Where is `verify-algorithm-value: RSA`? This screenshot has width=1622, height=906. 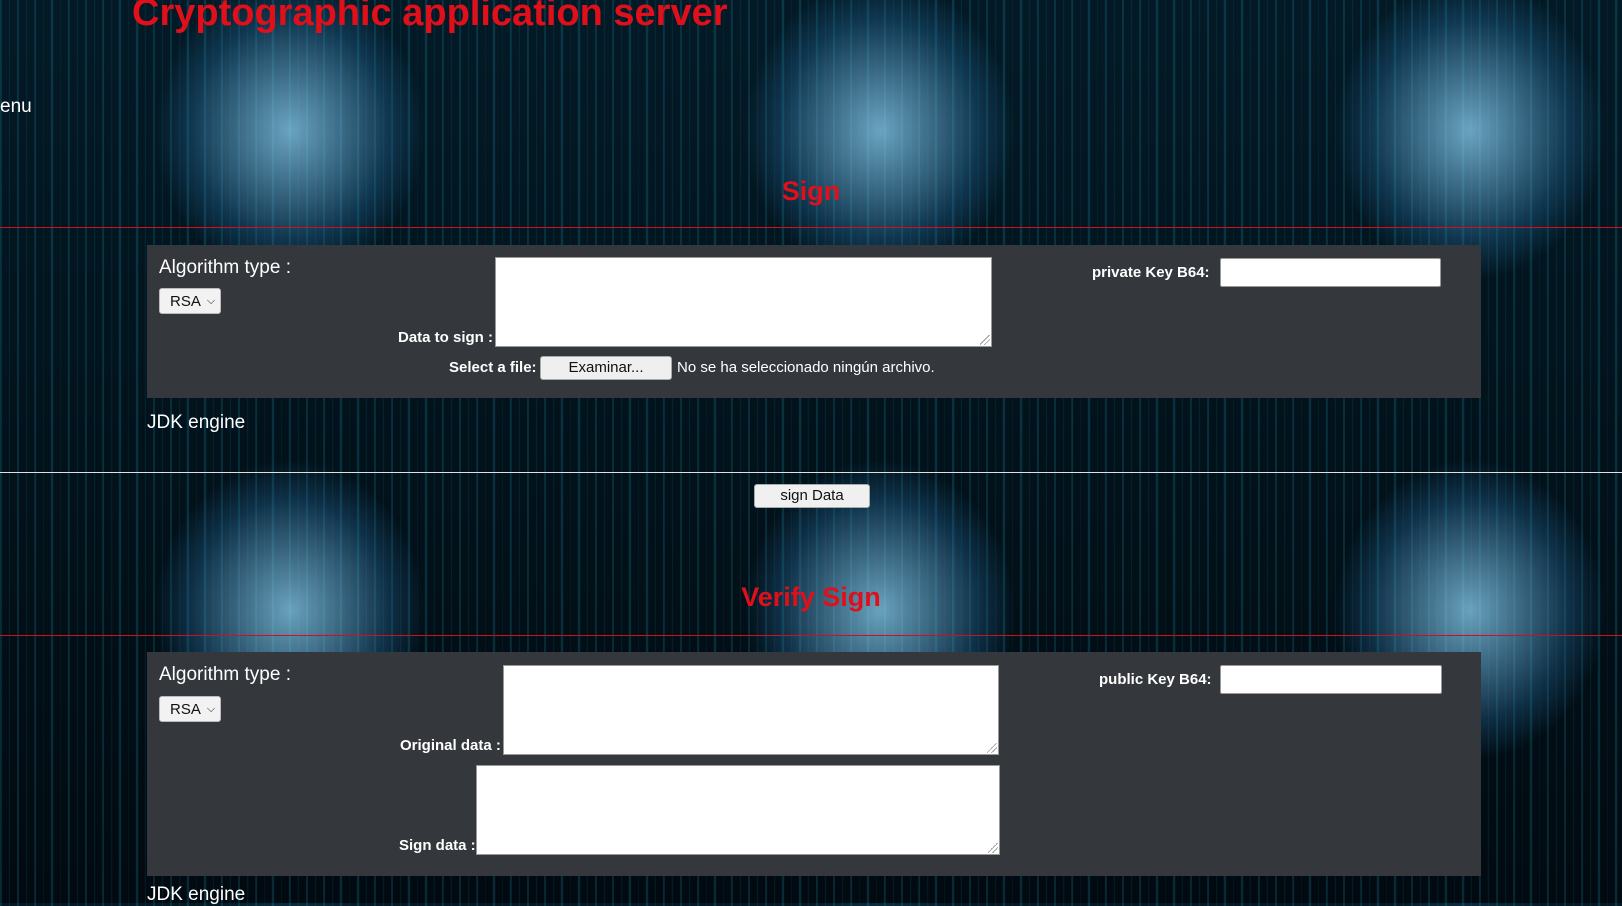
verify-algorithm-value: RSA is located at coordinates (185, 709).